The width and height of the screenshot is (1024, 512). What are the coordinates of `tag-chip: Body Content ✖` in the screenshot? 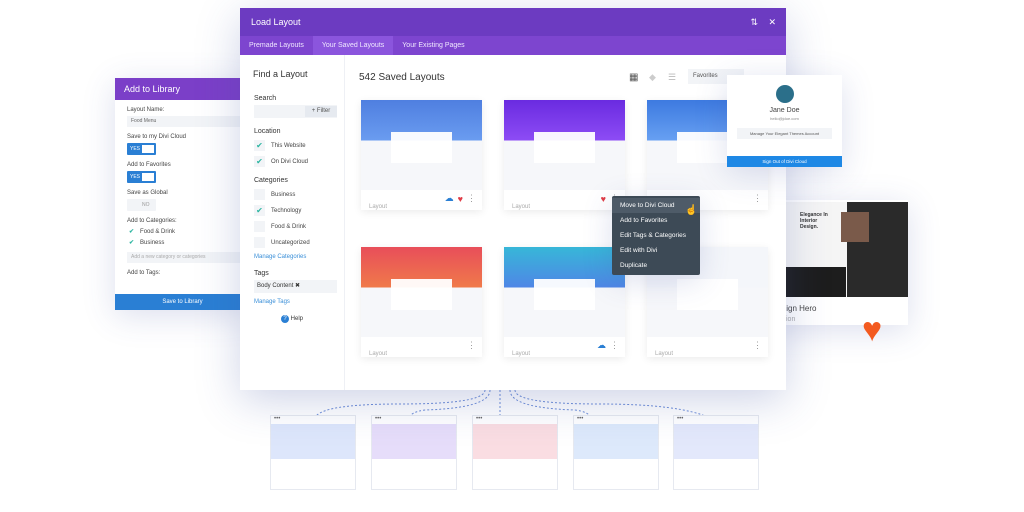 It's located at (295, 286).